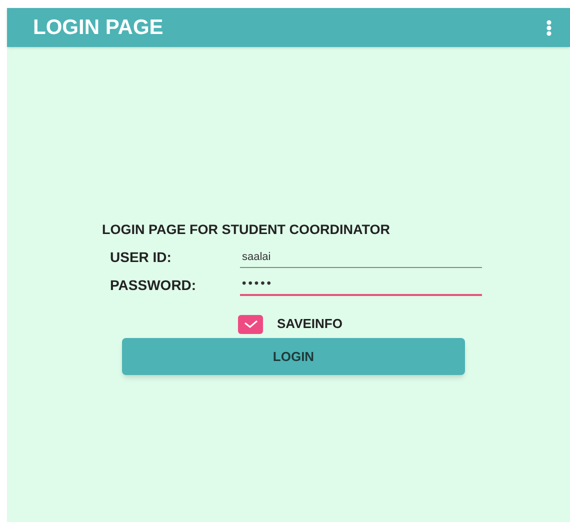 The width and height of the screenshot is (570, 526). What do you see at coordinates (549, 28) in the screenshot?
I see `more-menu-icon` at bounding box center [549, 28].